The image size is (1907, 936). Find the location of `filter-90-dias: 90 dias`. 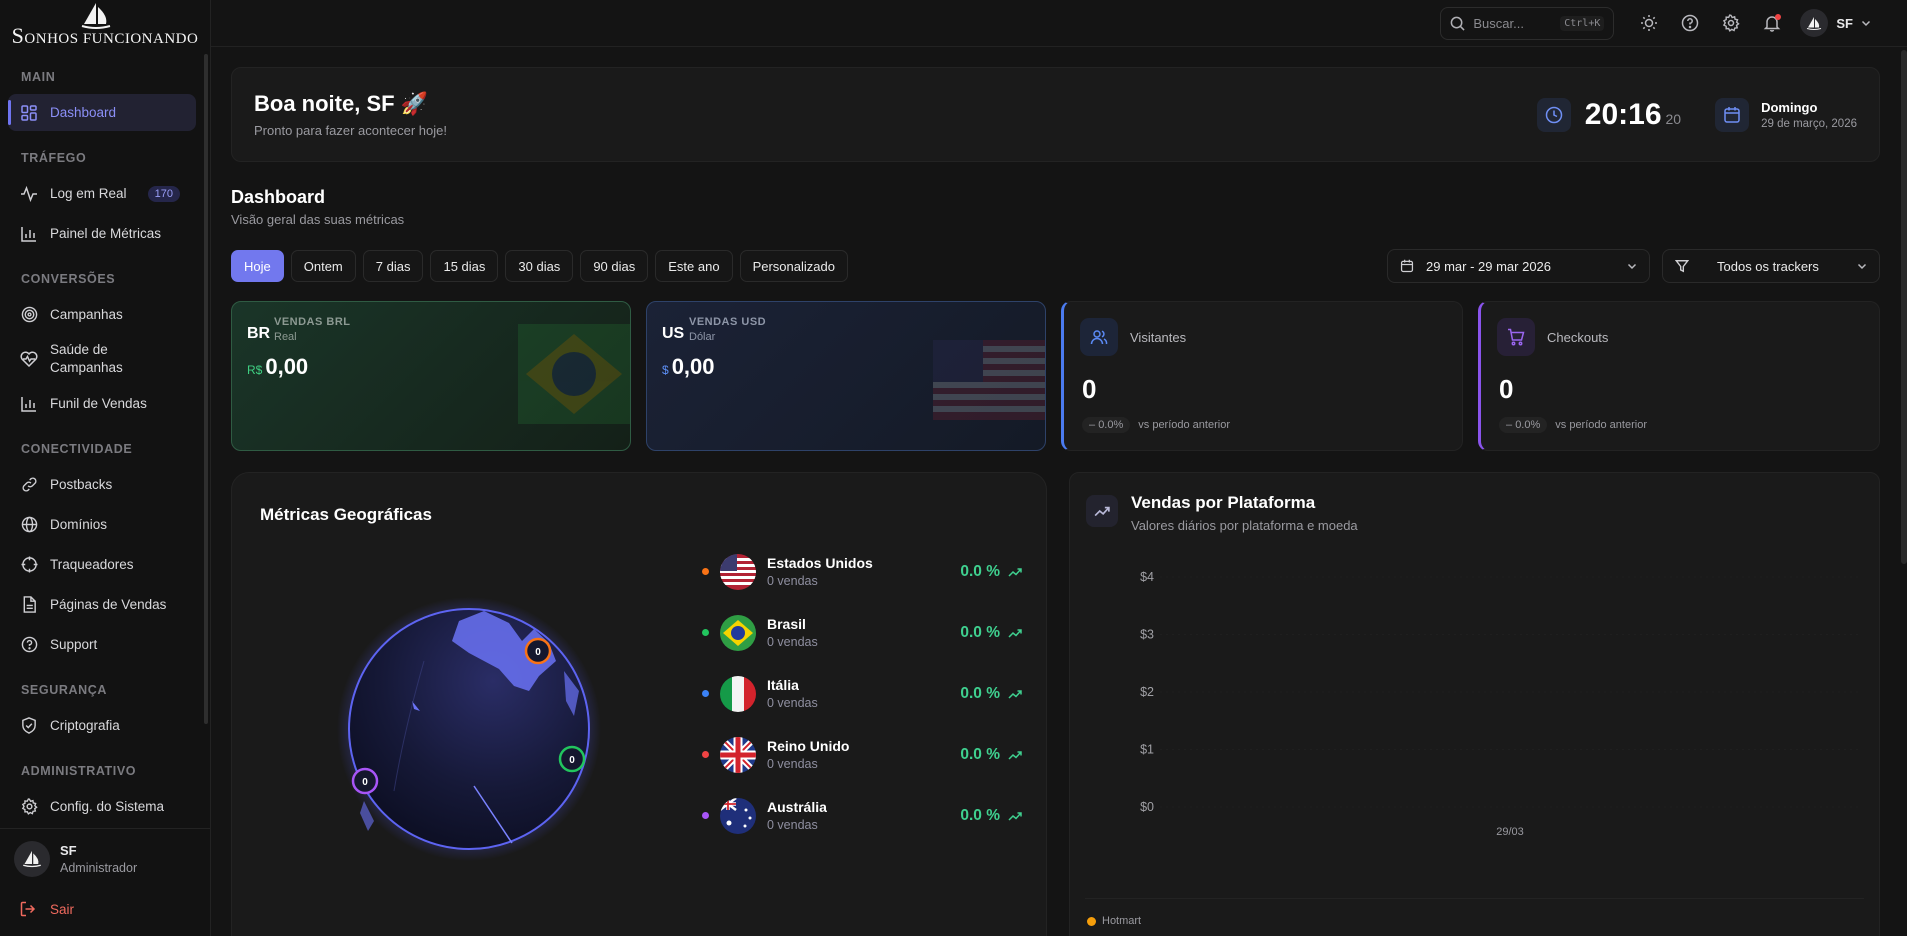

filter-90-dias: 90 dias is located at coordinates (614, 266).